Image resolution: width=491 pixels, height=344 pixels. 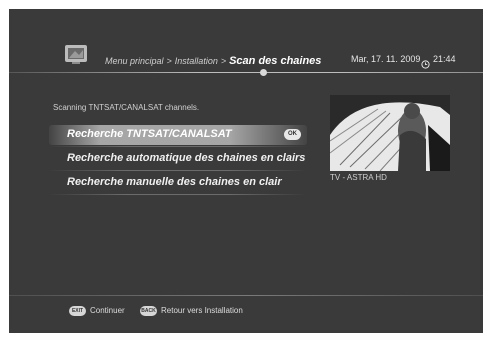 What do you see at coordinates (425, 61) in the screenshot?
I see `clock-icon` at bounding box center [425, 61].